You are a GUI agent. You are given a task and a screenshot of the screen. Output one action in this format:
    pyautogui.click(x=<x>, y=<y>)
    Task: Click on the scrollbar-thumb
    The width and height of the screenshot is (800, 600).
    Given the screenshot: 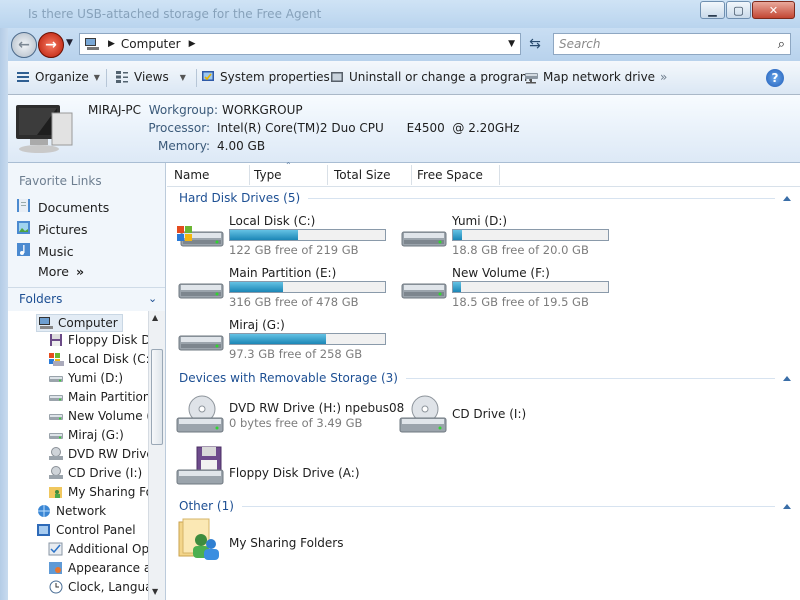 What is the action you would take?
    pyautogui.click(x=157, y=397)
    